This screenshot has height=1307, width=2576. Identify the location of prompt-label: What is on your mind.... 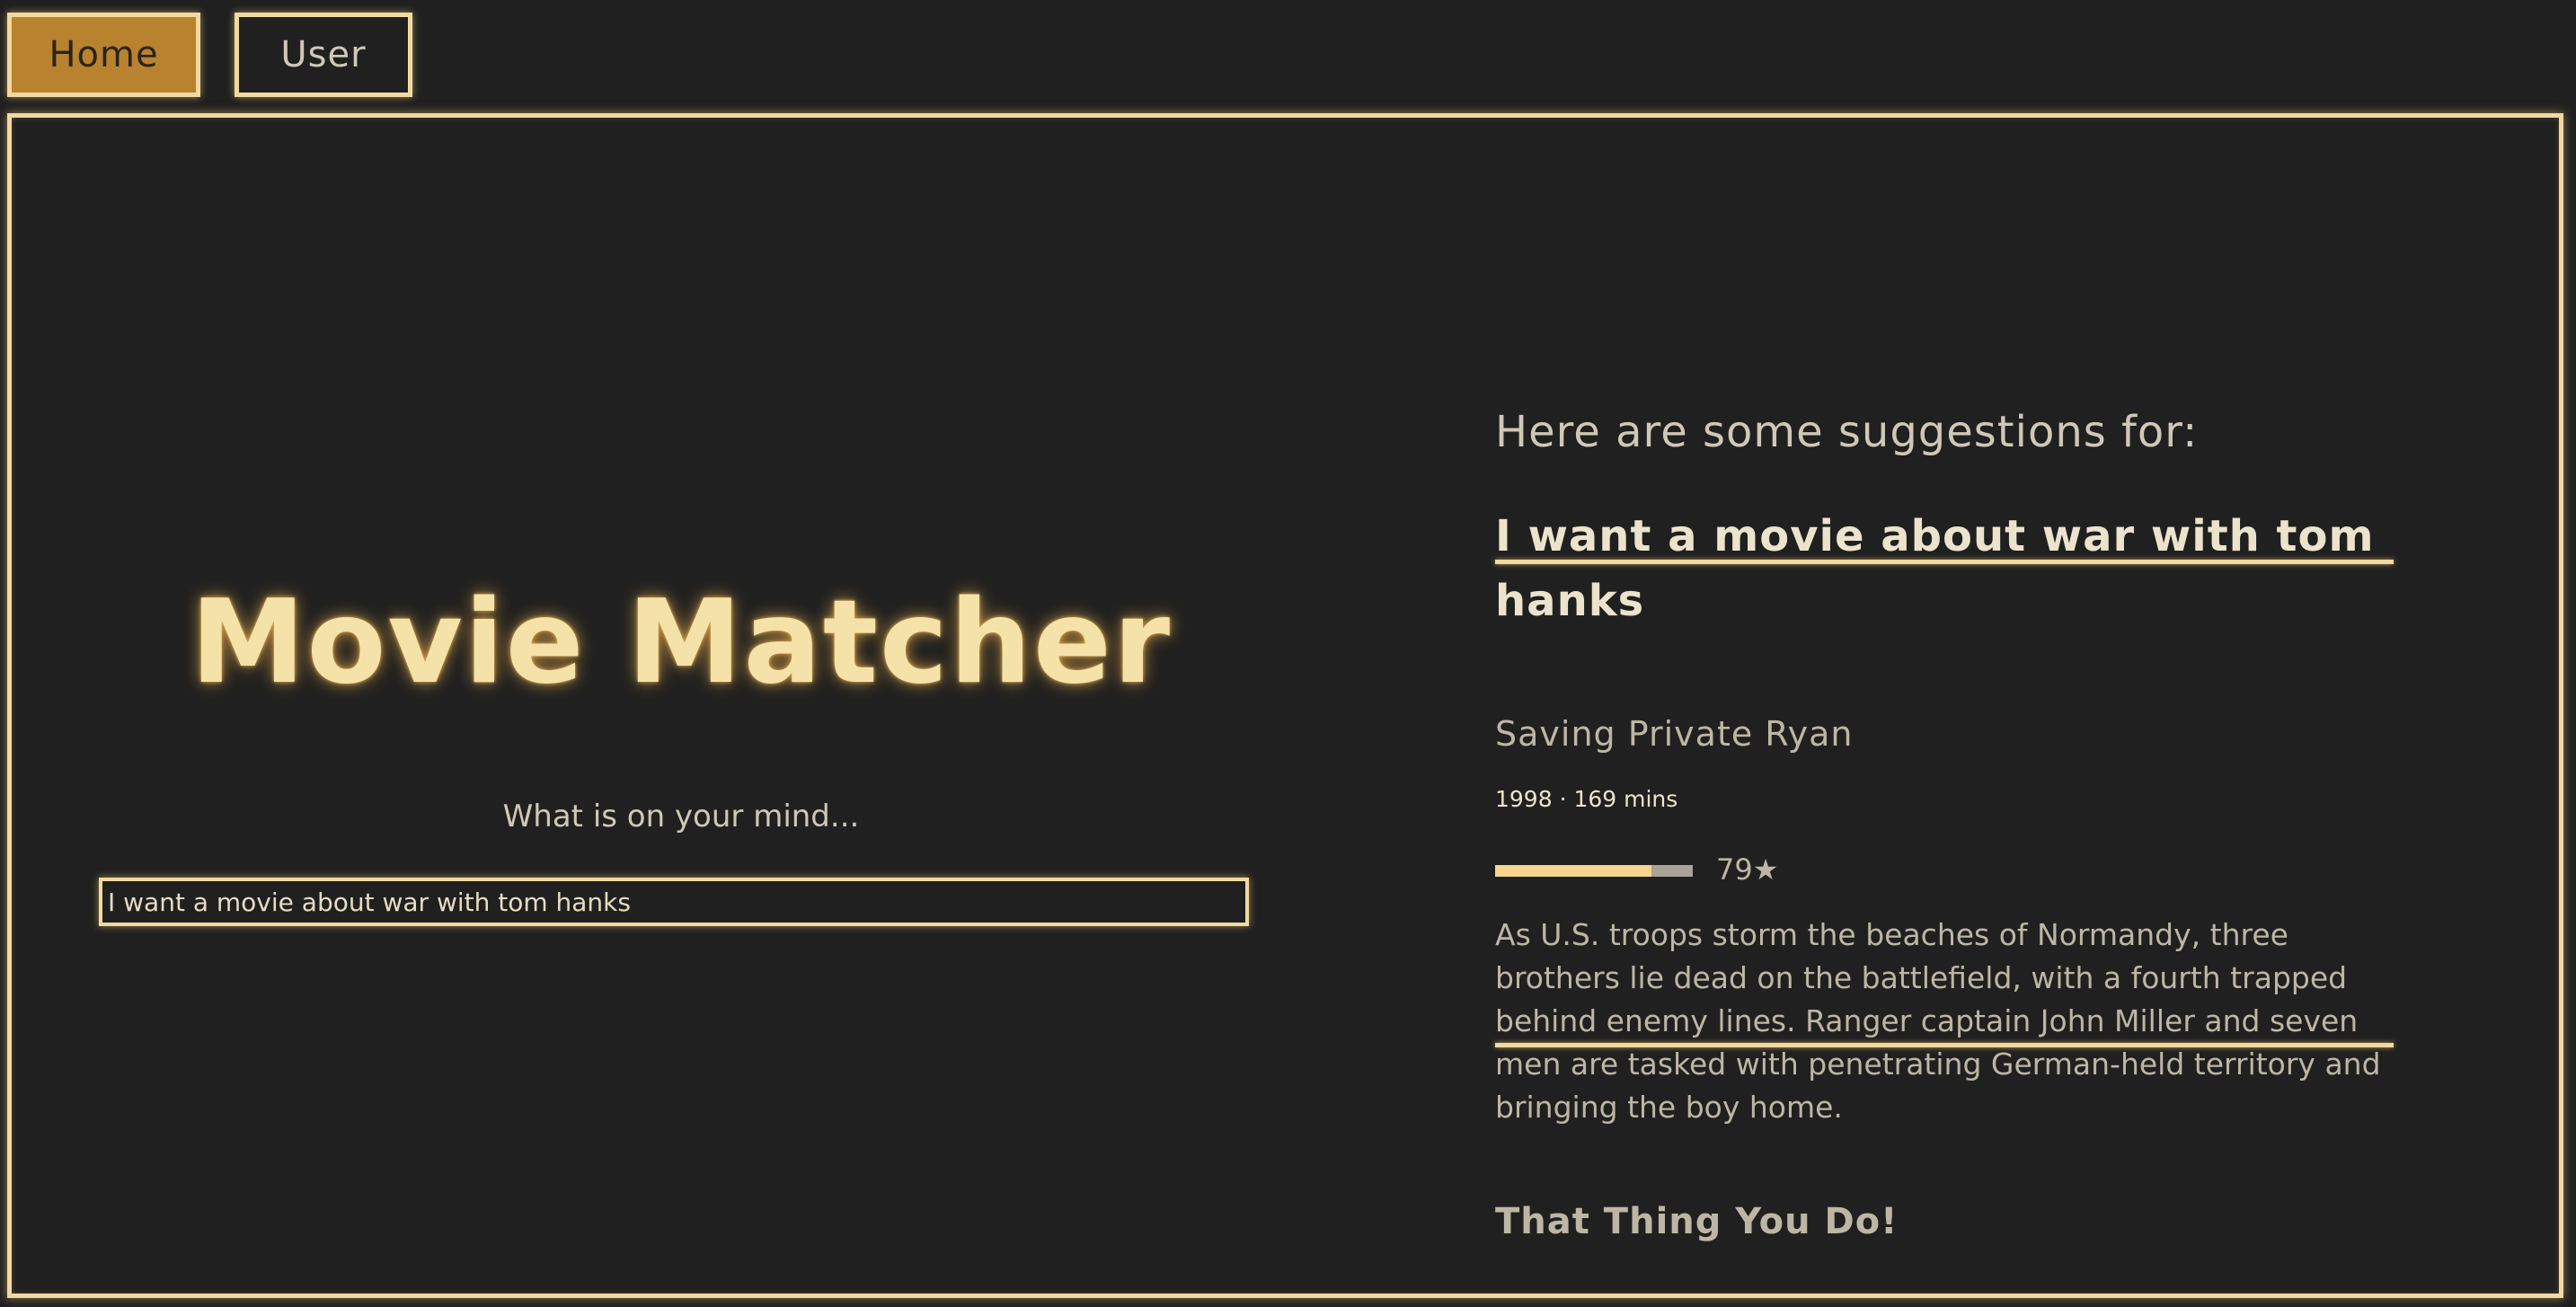
(681, 817).